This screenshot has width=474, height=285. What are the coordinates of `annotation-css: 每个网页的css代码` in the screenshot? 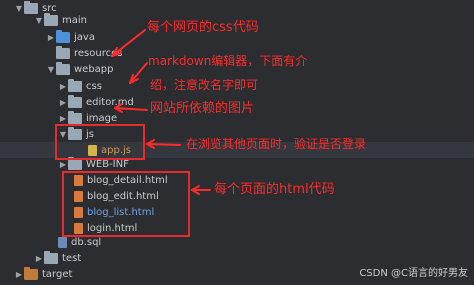 It's located at (203, 27).